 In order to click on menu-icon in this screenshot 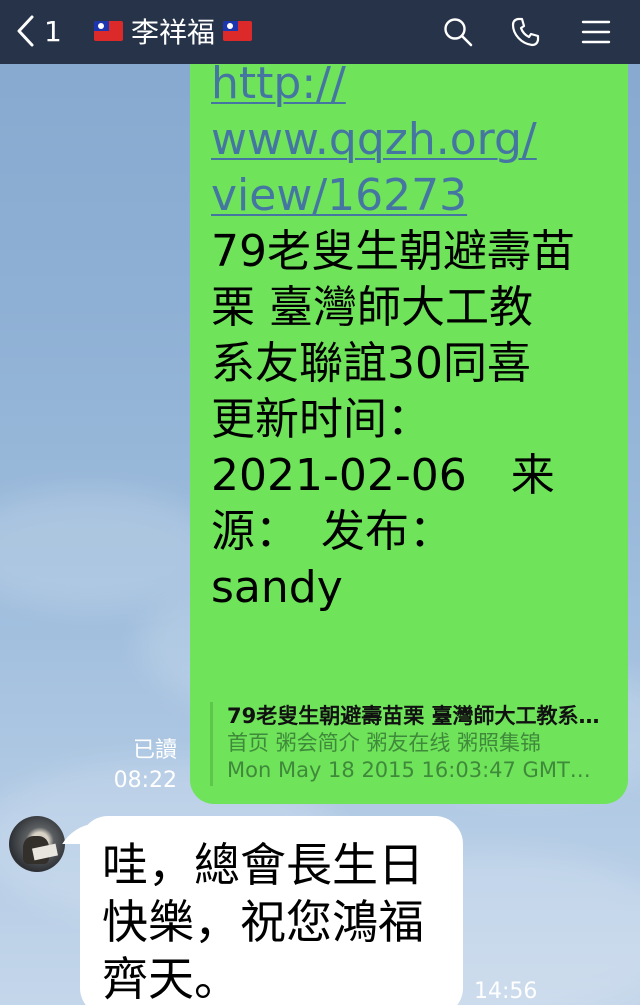, I will do `click(596, 32)`.